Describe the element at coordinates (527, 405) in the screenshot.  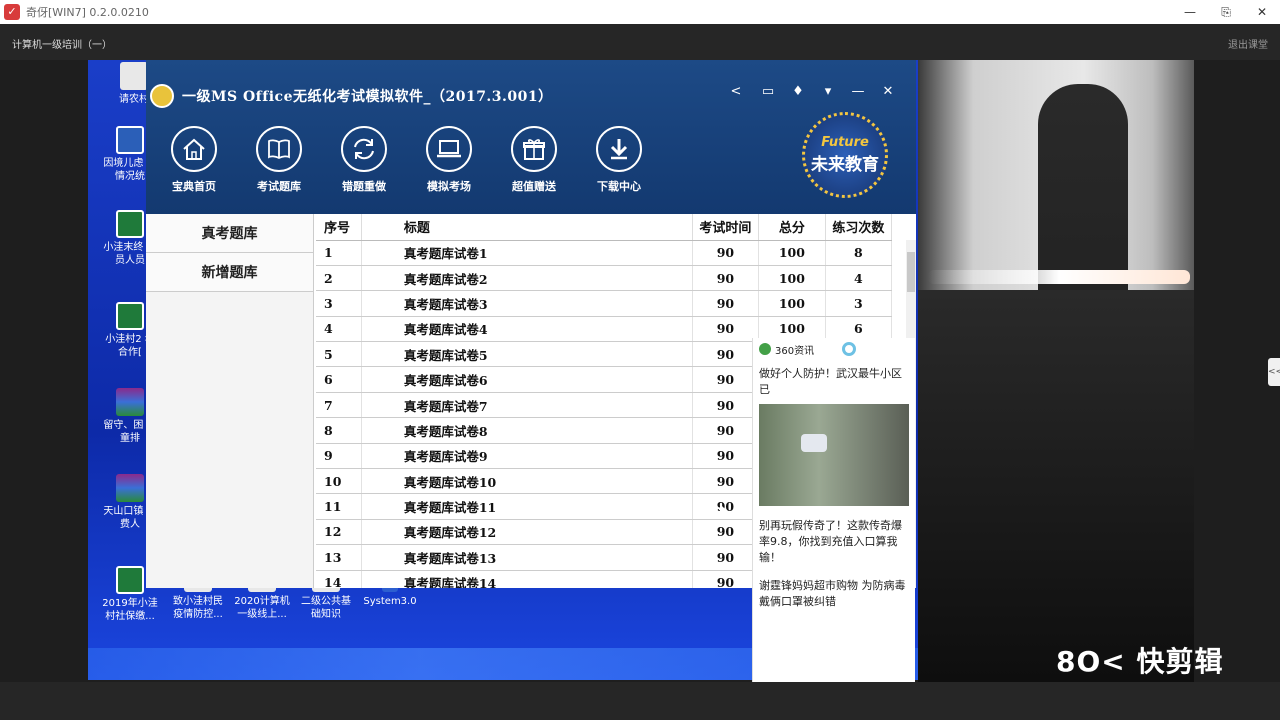
I see `table-cell: 真考题库试卷7` at that location.